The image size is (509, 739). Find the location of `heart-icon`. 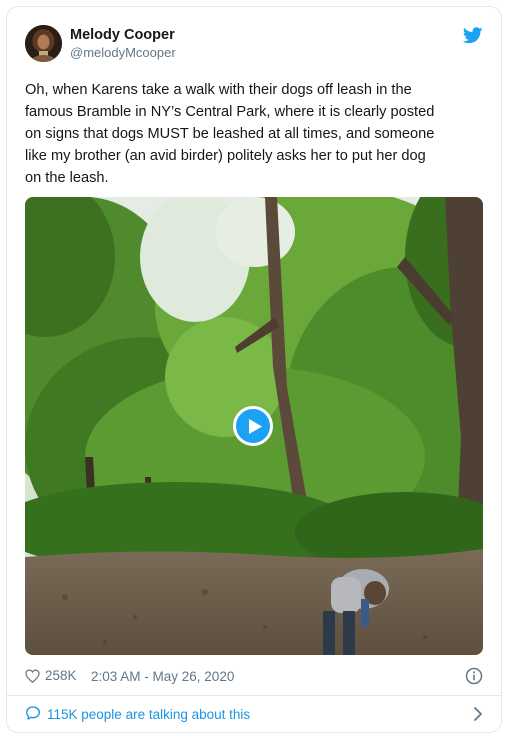

heart-icon is located at coordinates (32, 675).